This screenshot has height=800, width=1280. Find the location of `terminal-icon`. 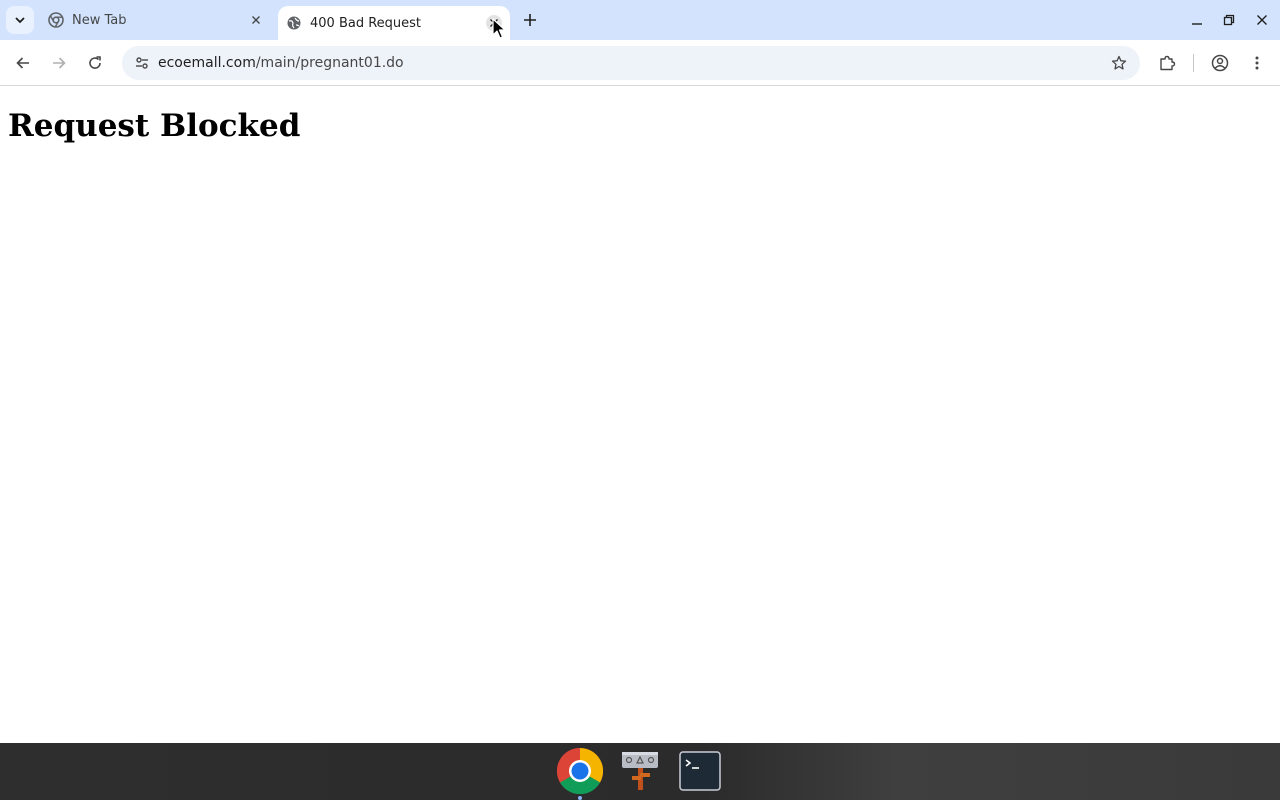

terminal-icon is located at coordinates (700, 771).